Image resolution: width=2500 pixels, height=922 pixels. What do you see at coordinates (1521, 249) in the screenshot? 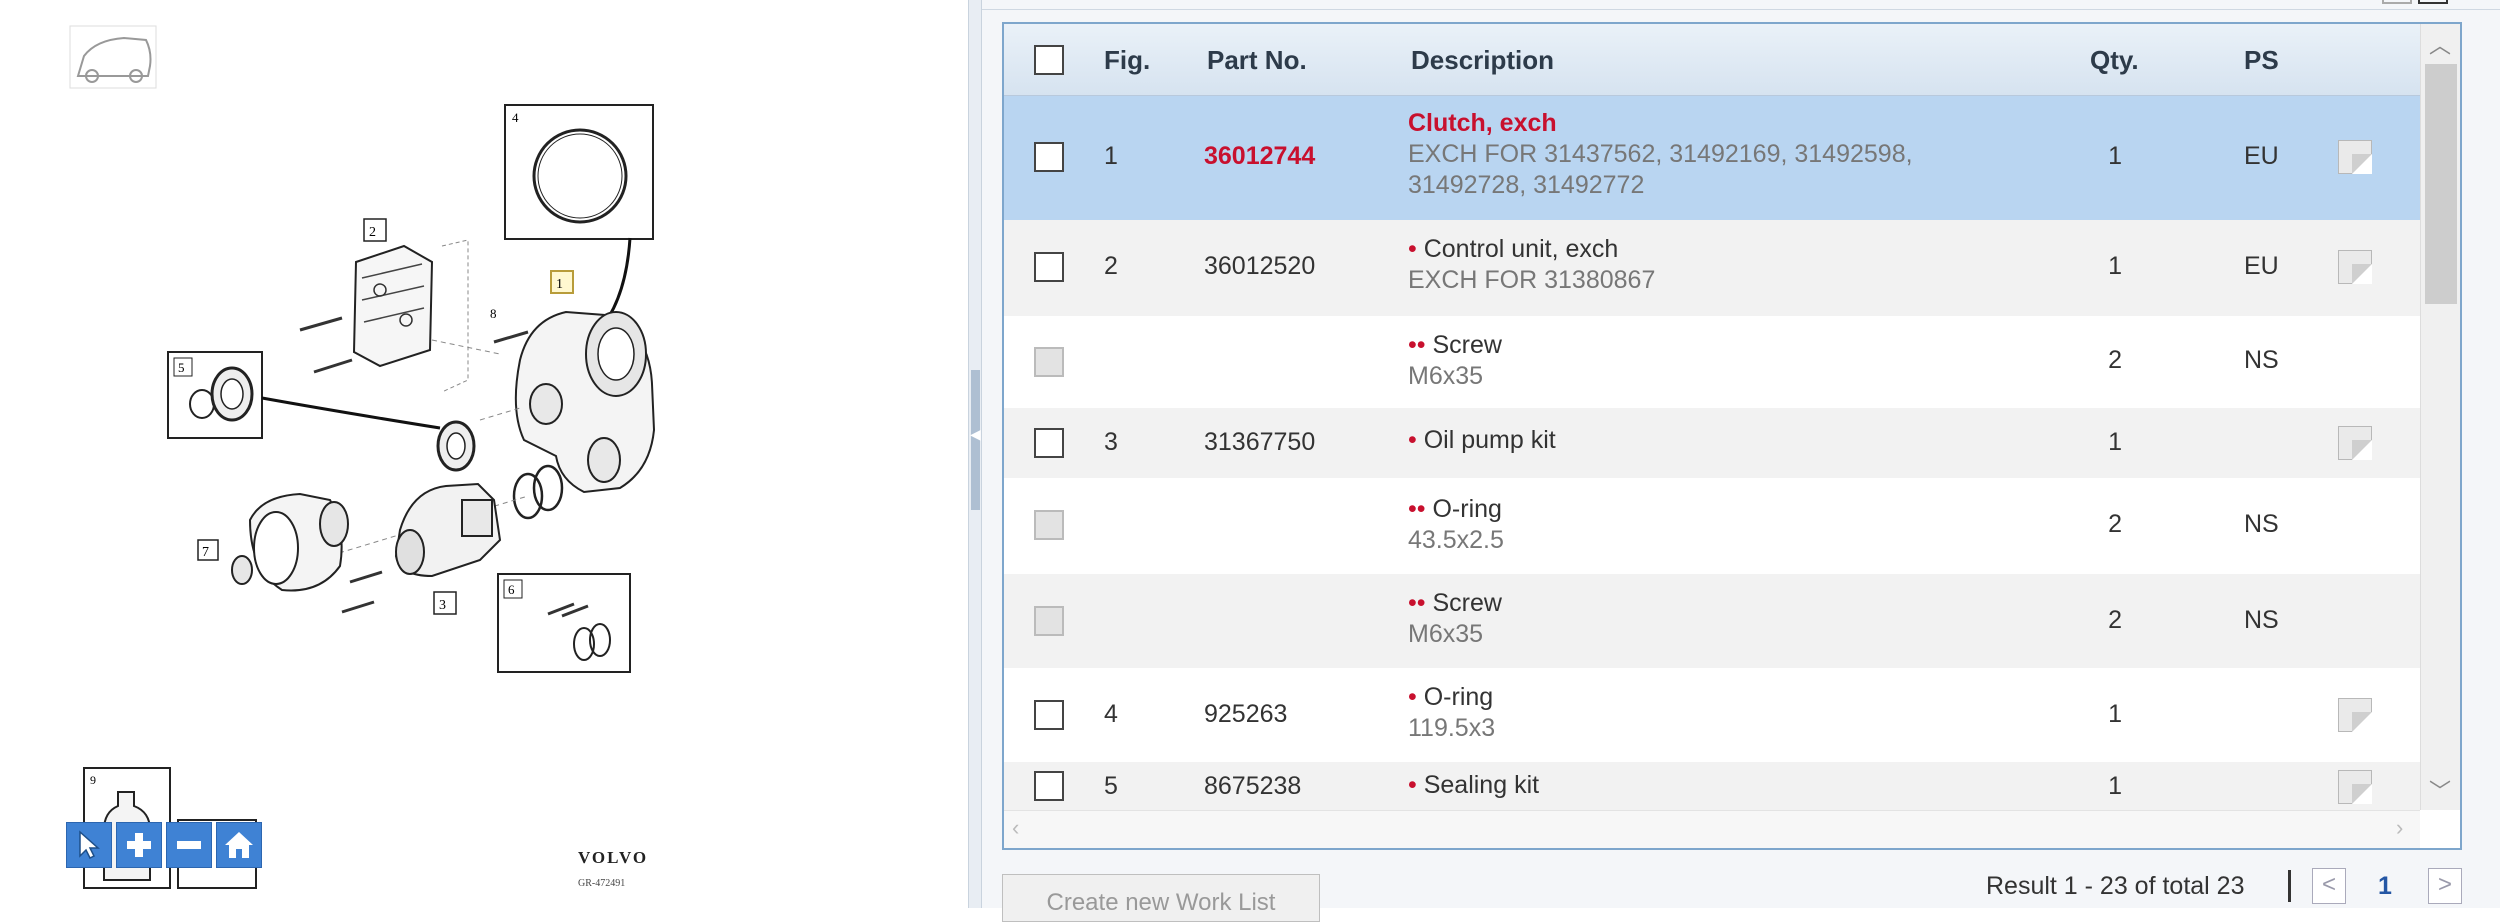
I see `row-title: Control unit, exch` at bounding box center [1521, 249].